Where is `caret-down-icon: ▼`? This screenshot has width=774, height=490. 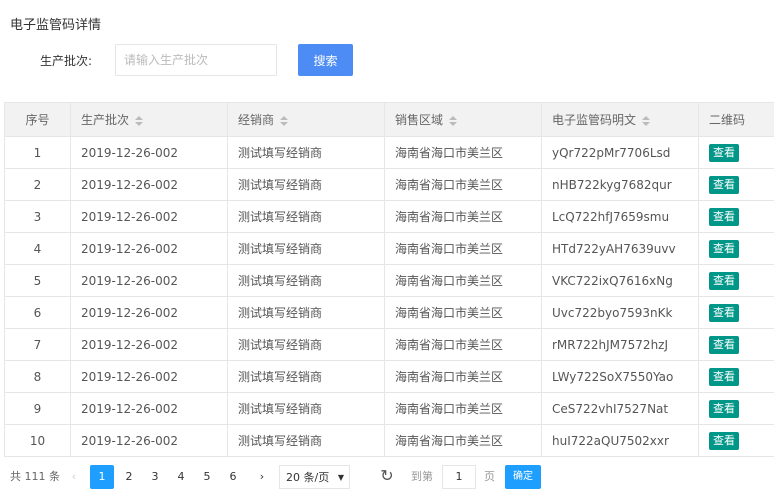 caret-down-icon: ▼ is located at coordinates (341, 478).